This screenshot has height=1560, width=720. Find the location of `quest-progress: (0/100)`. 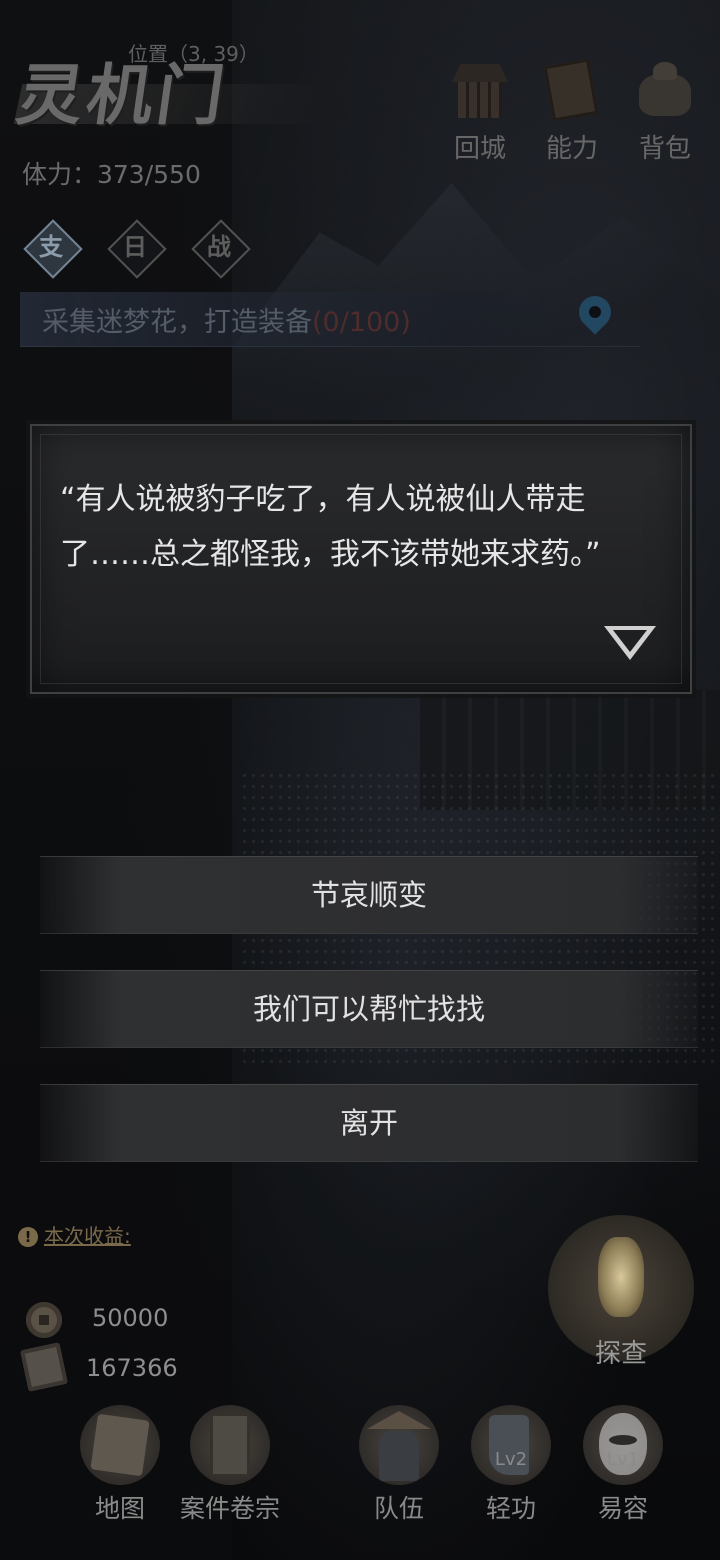

quest-progress: (0/100) is located at coordinates (361, 322).